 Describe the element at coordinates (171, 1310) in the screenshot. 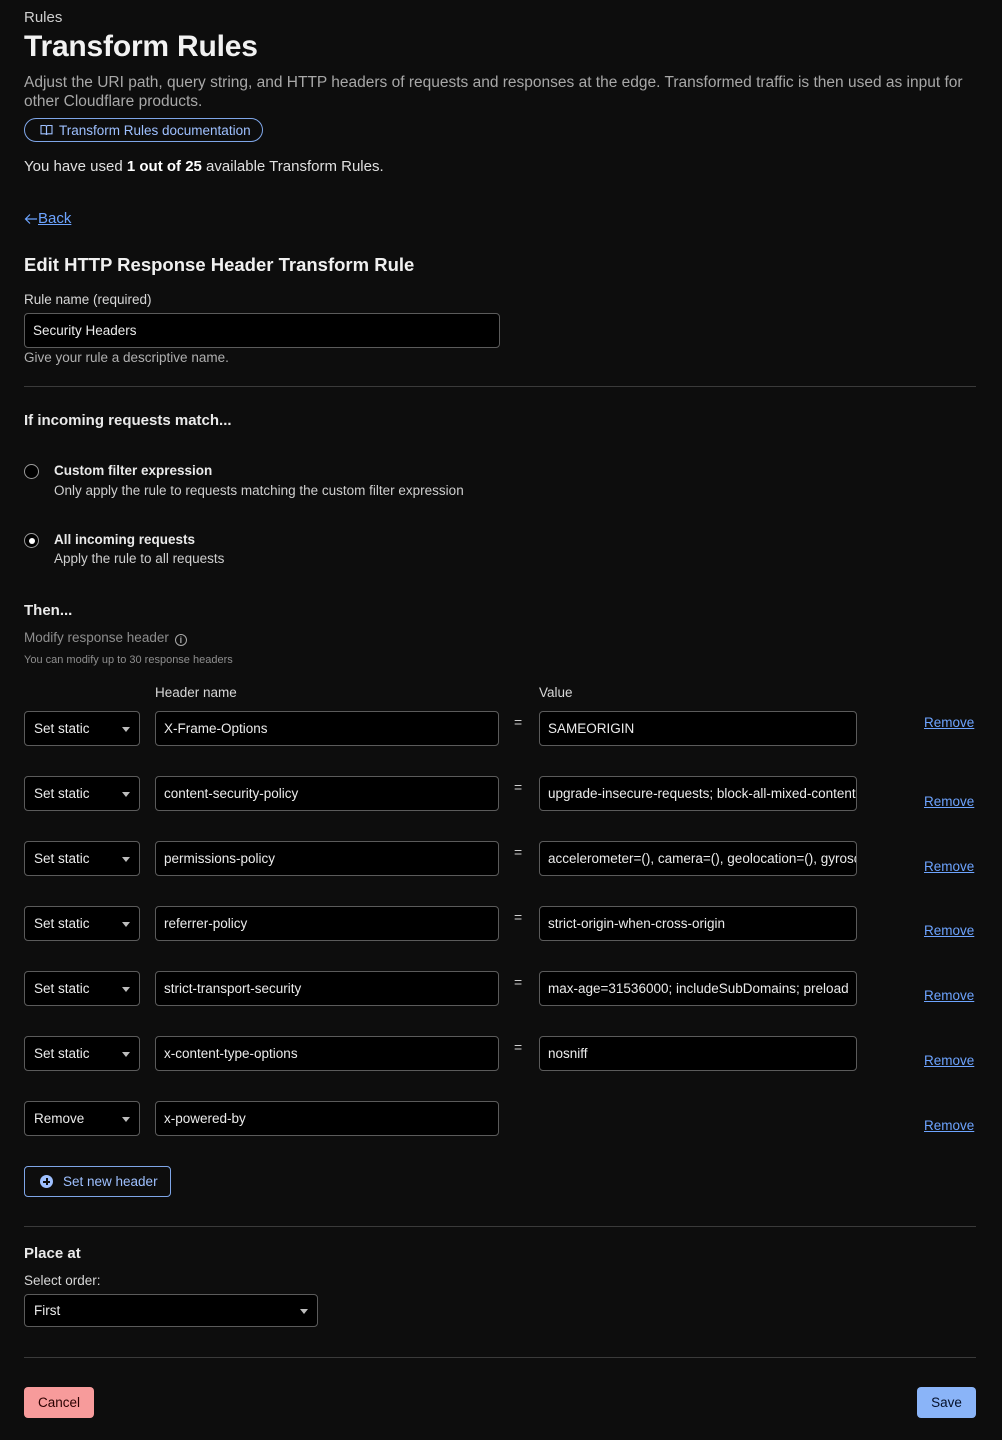

I see `order-select: First` at that location.